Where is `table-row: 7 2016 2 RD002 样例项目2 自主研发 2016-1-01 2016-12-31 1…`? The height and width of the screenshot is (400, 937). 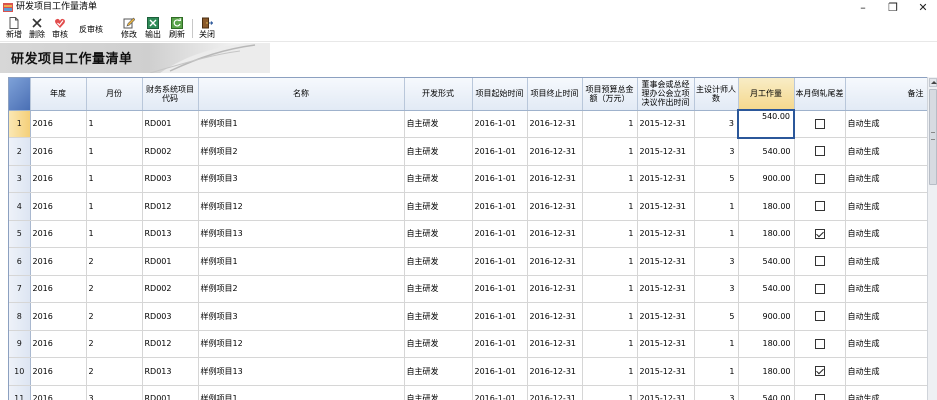
table-row: 7 2016 2 RD002 样例项目2 自主研发 2016-1-01 2016-12-31 1… is located at coordinates (468, 289).